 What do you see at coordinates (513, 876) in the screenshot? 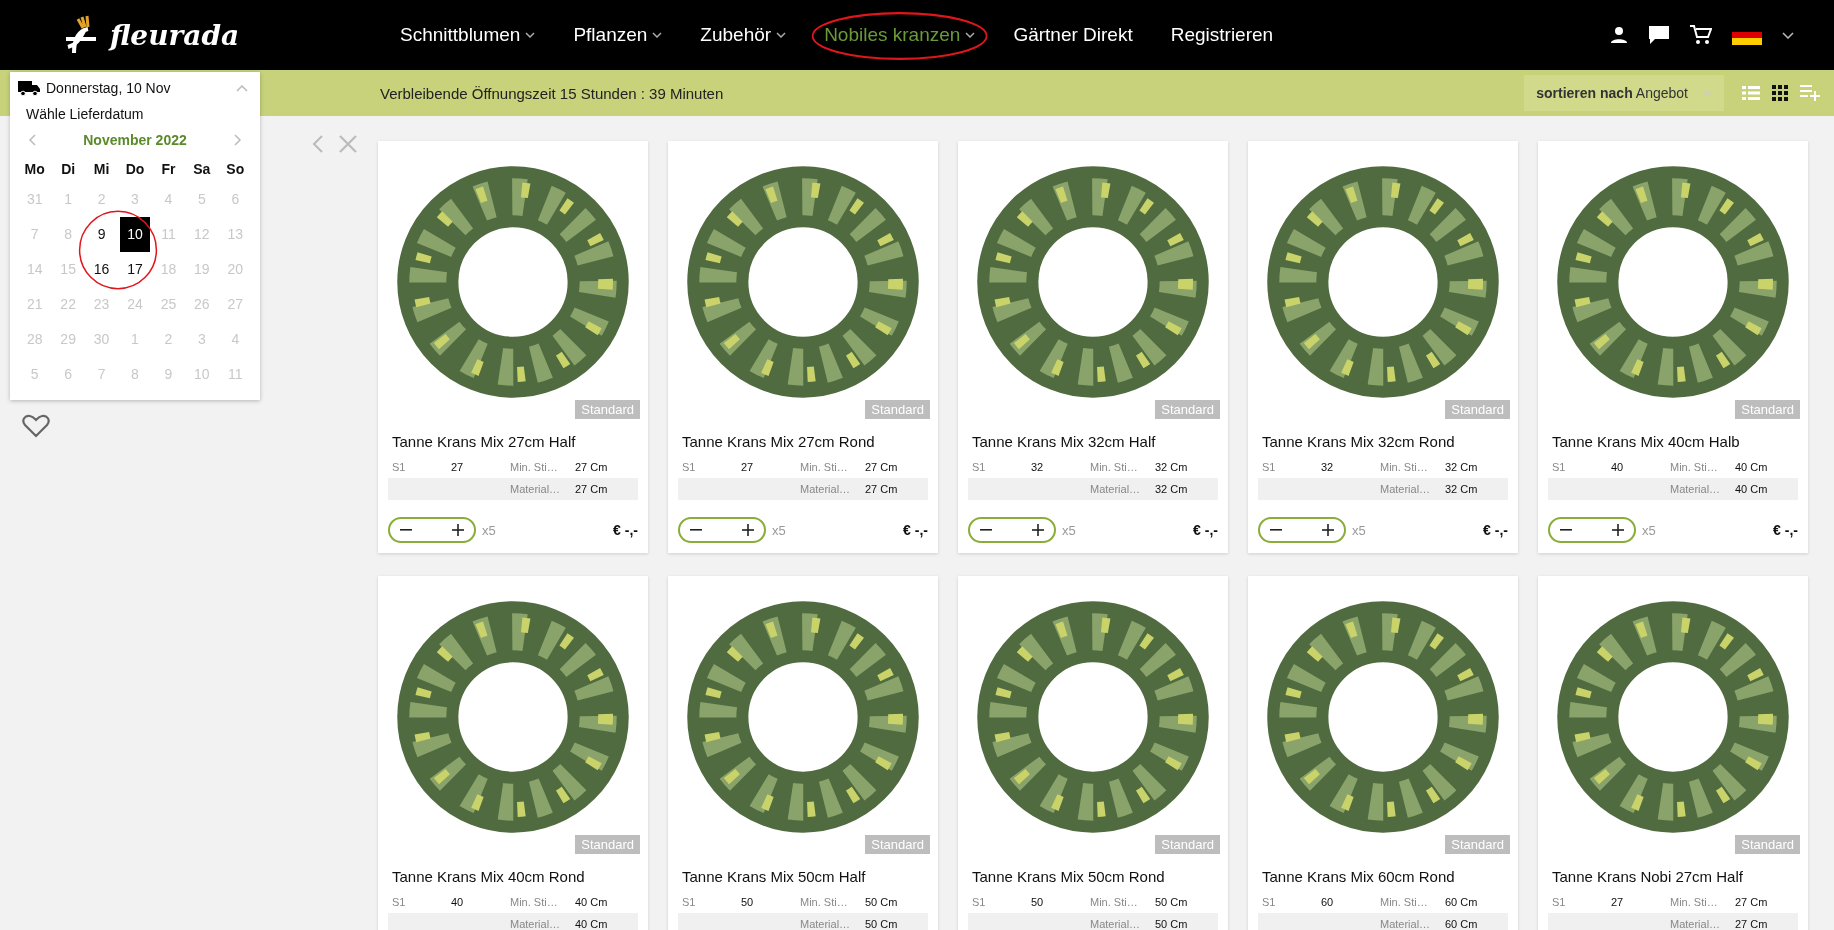
I see `product-name: Tanne Krans Mix 40cm Rond` at bounding box center [513, 876].